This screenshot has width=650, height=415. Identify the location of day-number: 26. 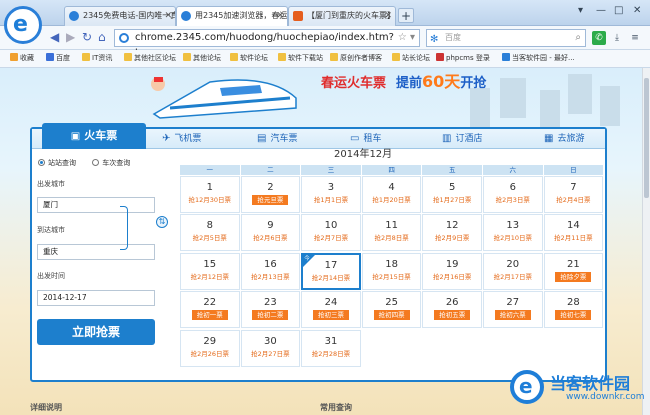
(452, 303).